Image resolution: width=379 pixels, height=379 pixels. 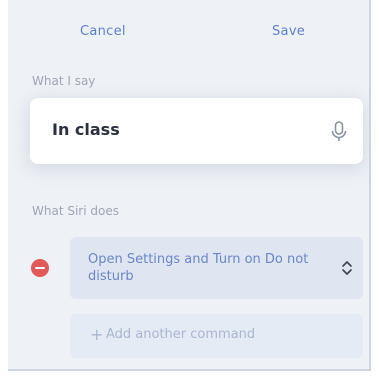 I want to click on cancel-button: Cancel, so click(x=103, y=31).